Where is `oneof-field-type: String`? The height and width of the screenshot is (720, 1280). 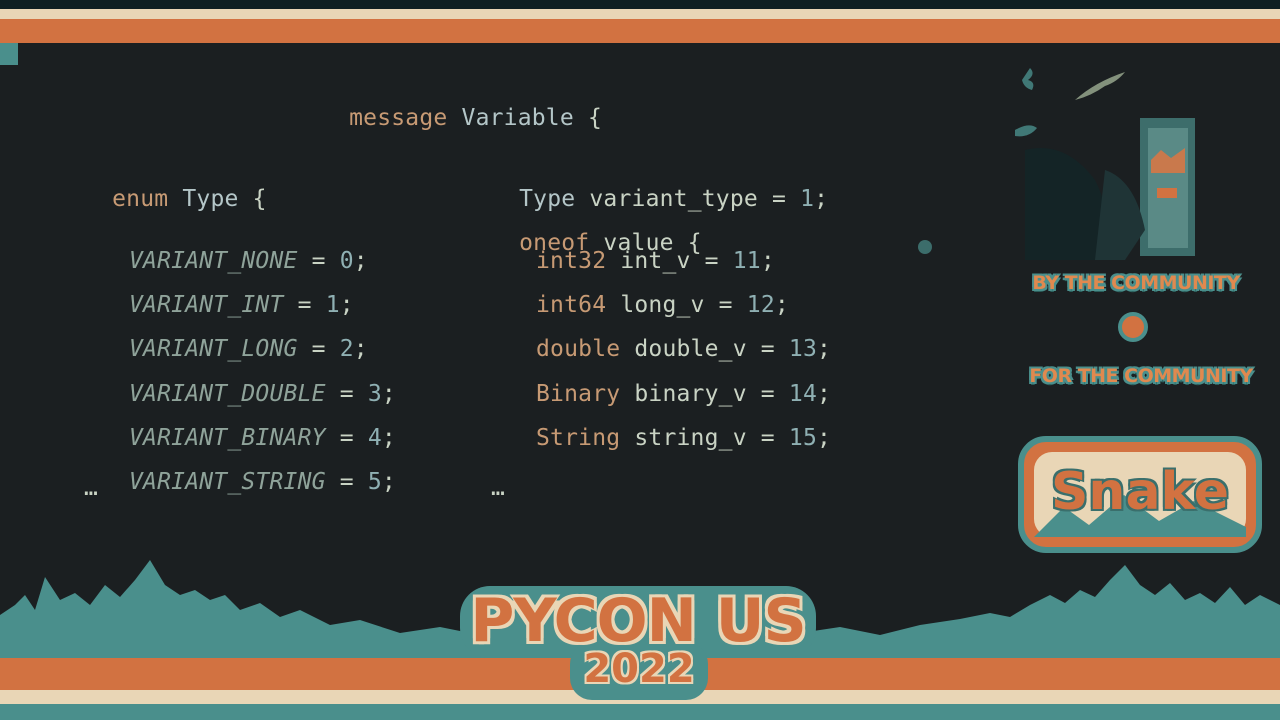 oneof-field-type: String is located at coordinates (578, 437).